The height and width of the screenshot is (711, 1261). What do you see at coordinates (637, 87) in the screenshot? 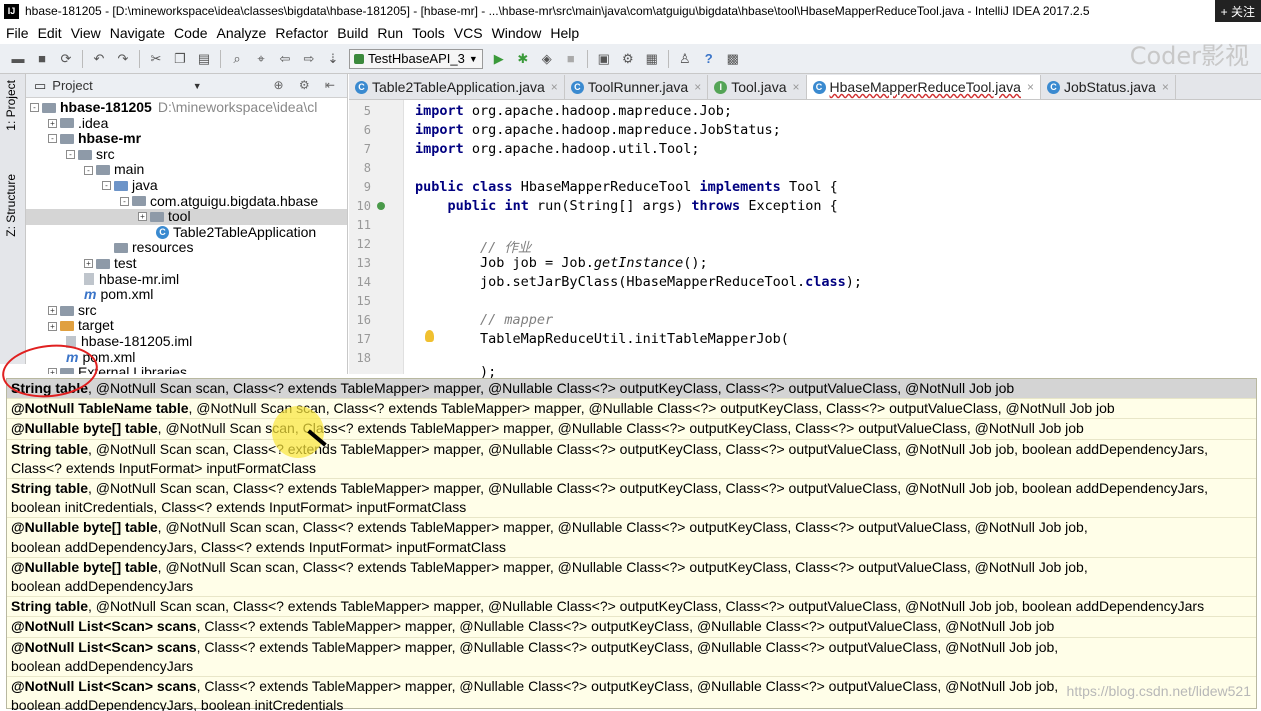
I see `tab-toolrunner: C ToolRunner.java ×` at bounding box center [637, 87].